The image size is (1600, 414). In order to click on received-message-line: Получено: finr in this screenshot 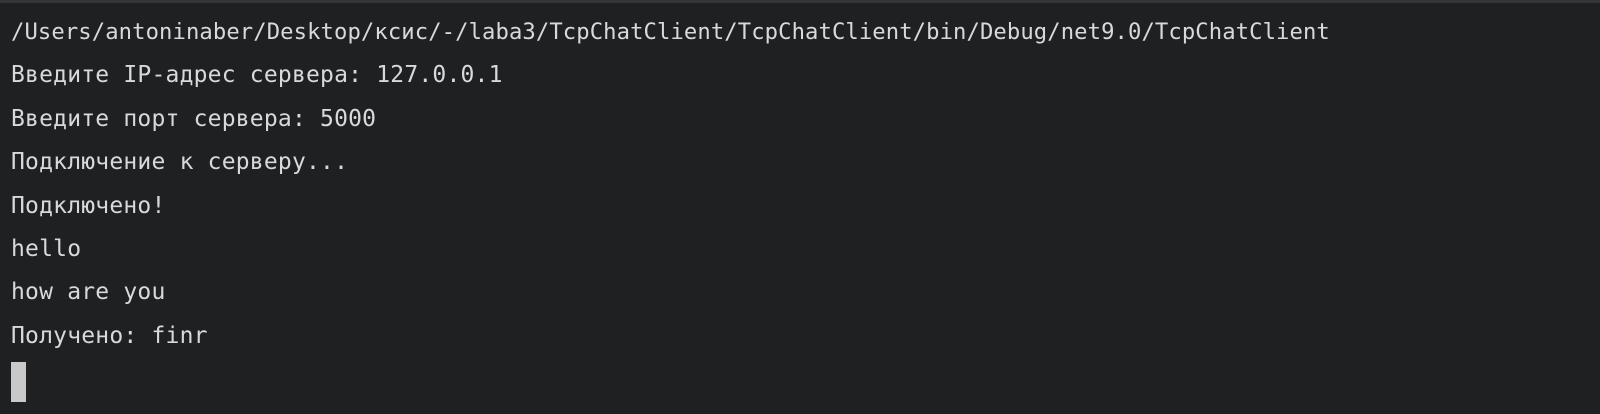, I will do `click(109, 335)`.